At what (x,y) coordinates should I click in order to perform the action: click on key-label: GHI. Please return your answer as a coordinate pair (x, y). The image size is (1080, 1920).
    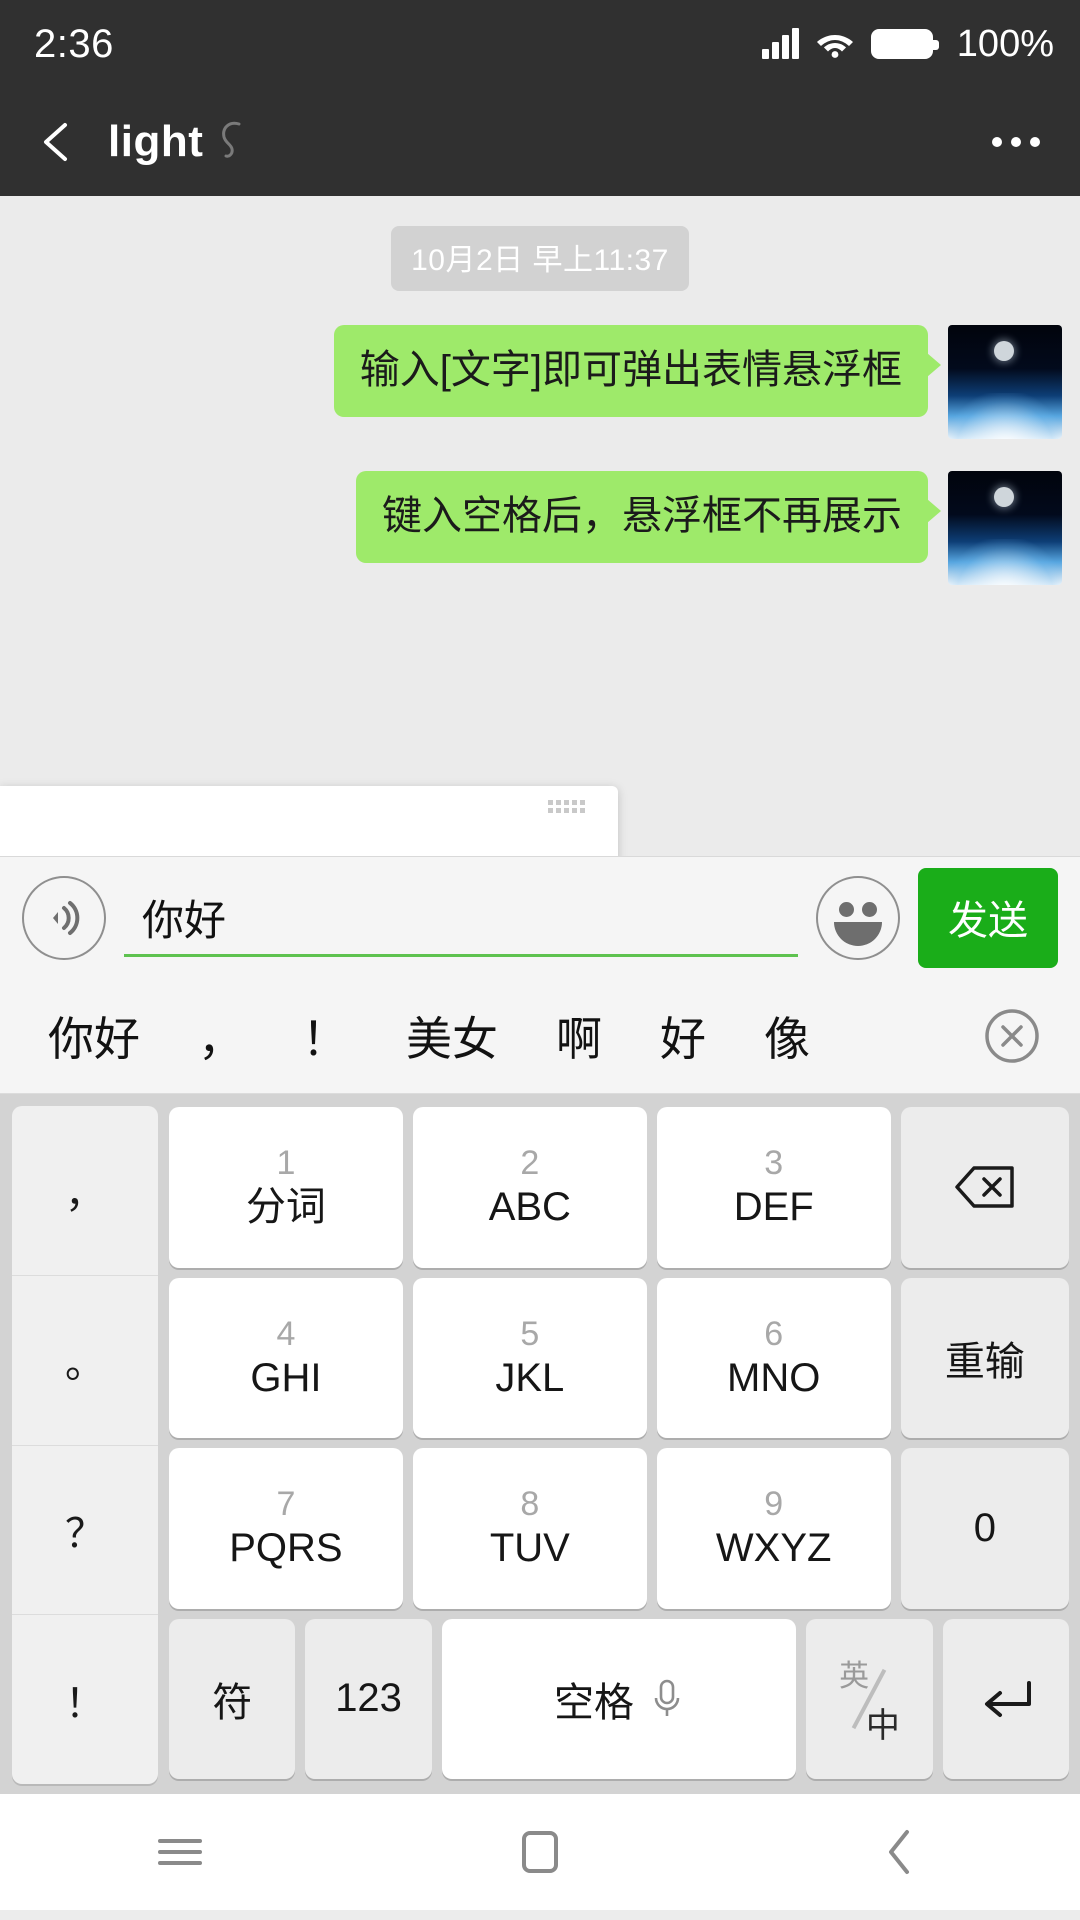
    Looking at the image, I should click on (286, 1377).